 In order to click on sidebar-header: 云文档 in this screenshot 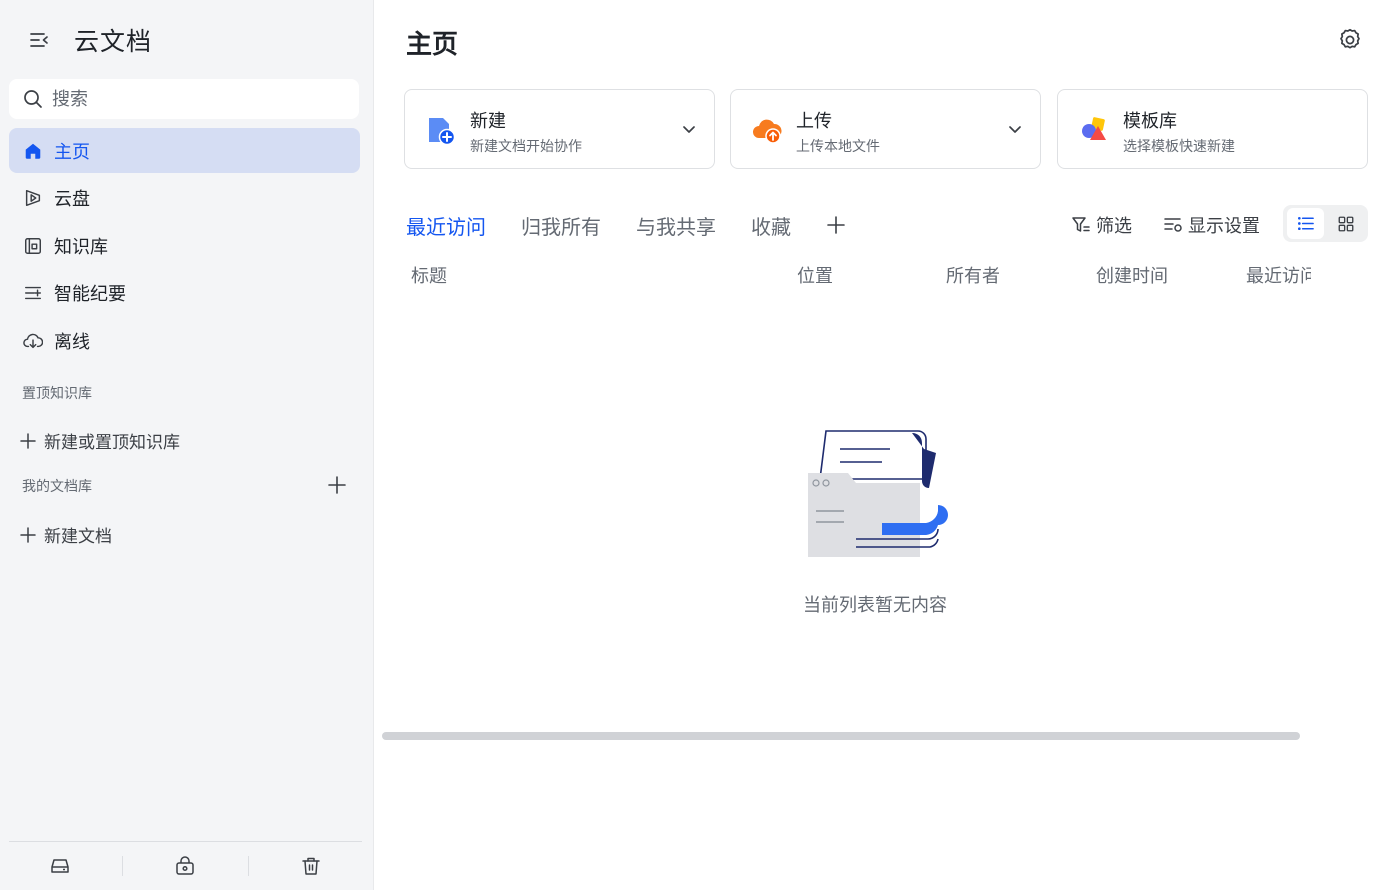, I will do `click(187, 39)`.